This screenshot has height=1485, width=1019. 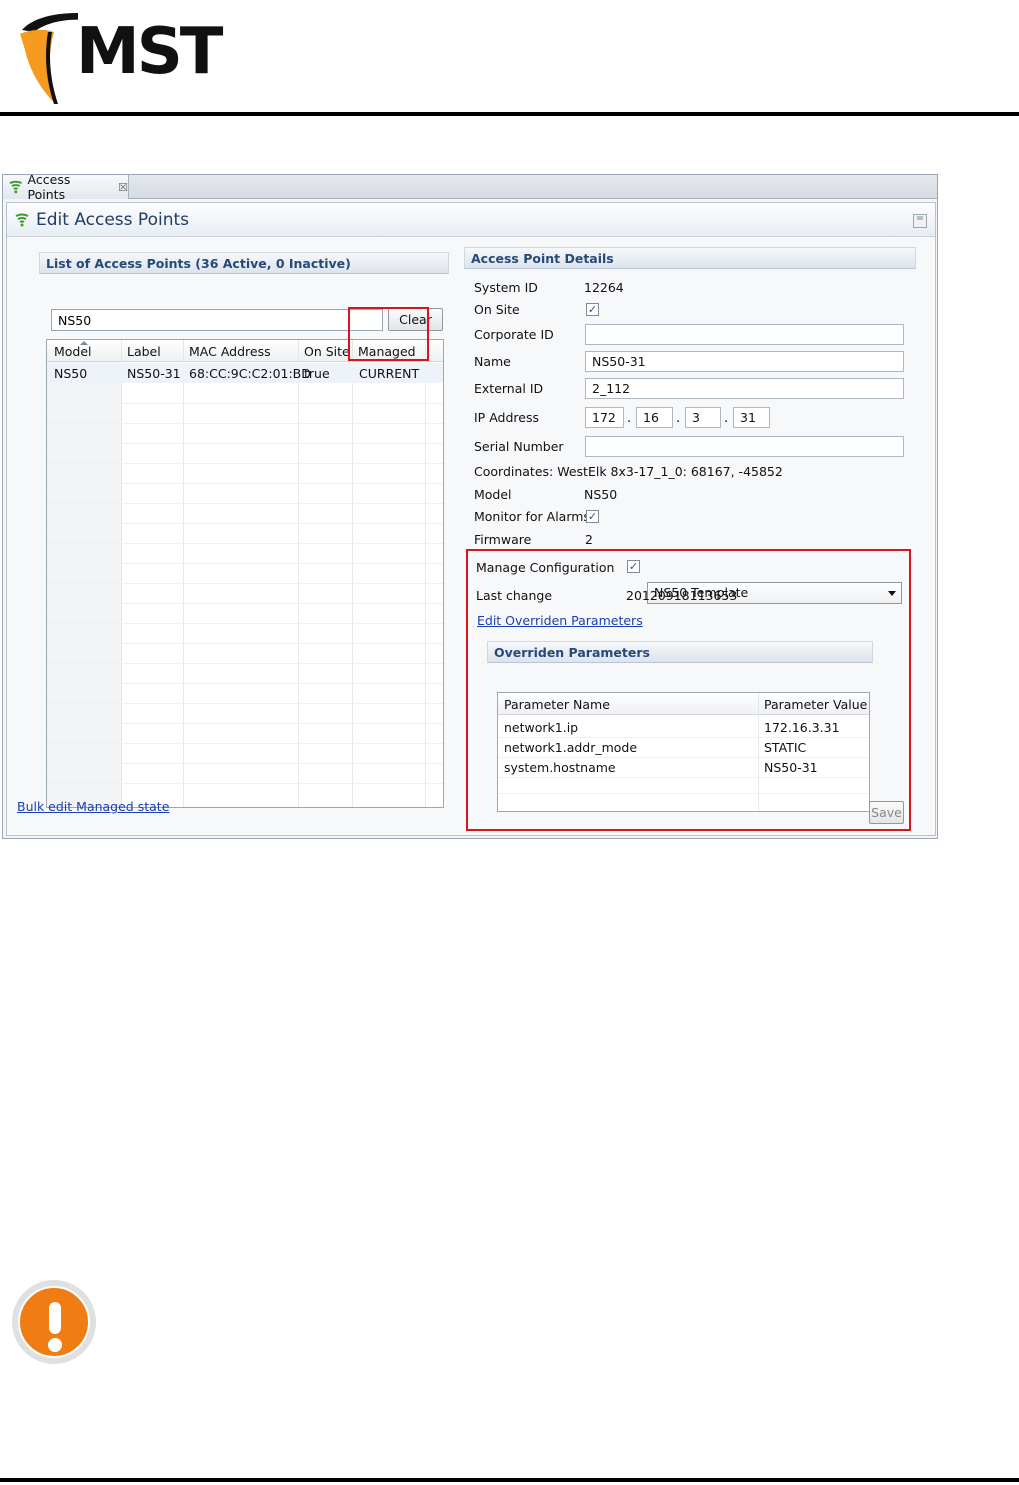 What do you see at coordinates (112, 219) in the screenshot?
I see `page-title: Edit Access Points` at bounding box center [112, 219].